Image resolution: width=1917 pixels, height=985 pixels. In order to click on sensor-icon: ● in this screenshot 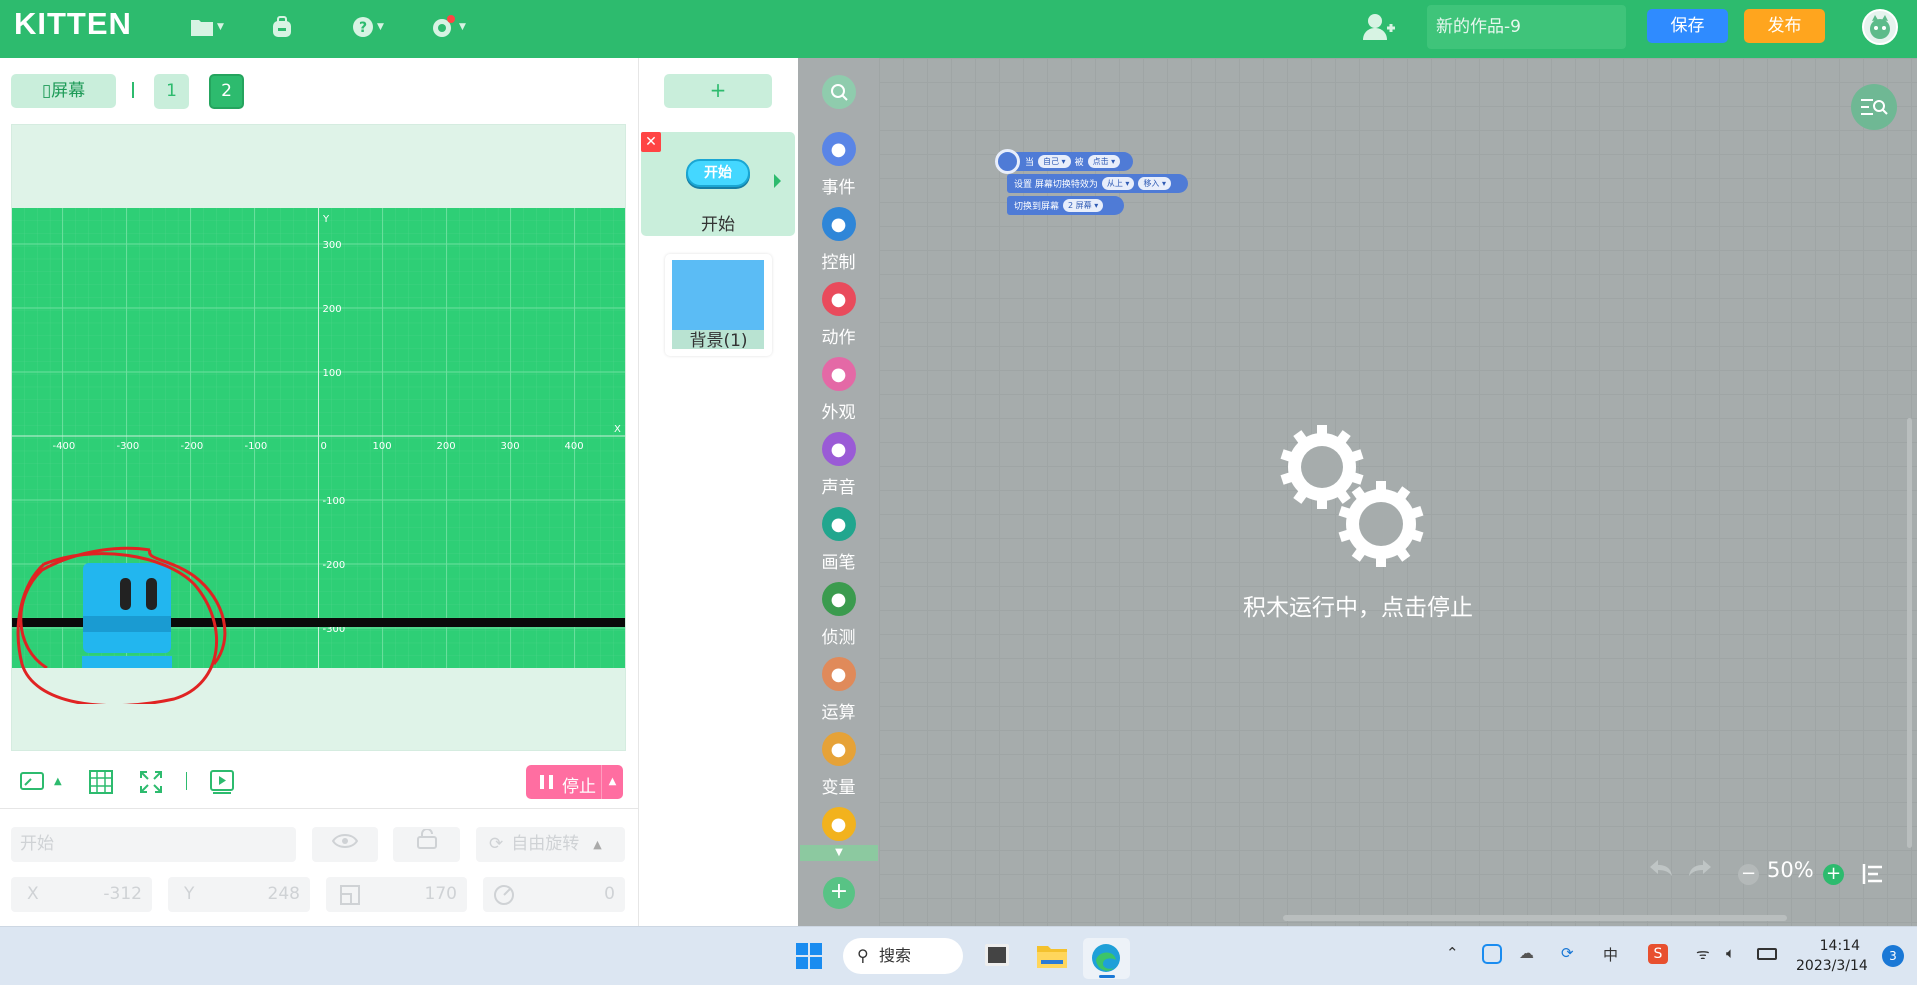, I will do `click(838, 599)`.